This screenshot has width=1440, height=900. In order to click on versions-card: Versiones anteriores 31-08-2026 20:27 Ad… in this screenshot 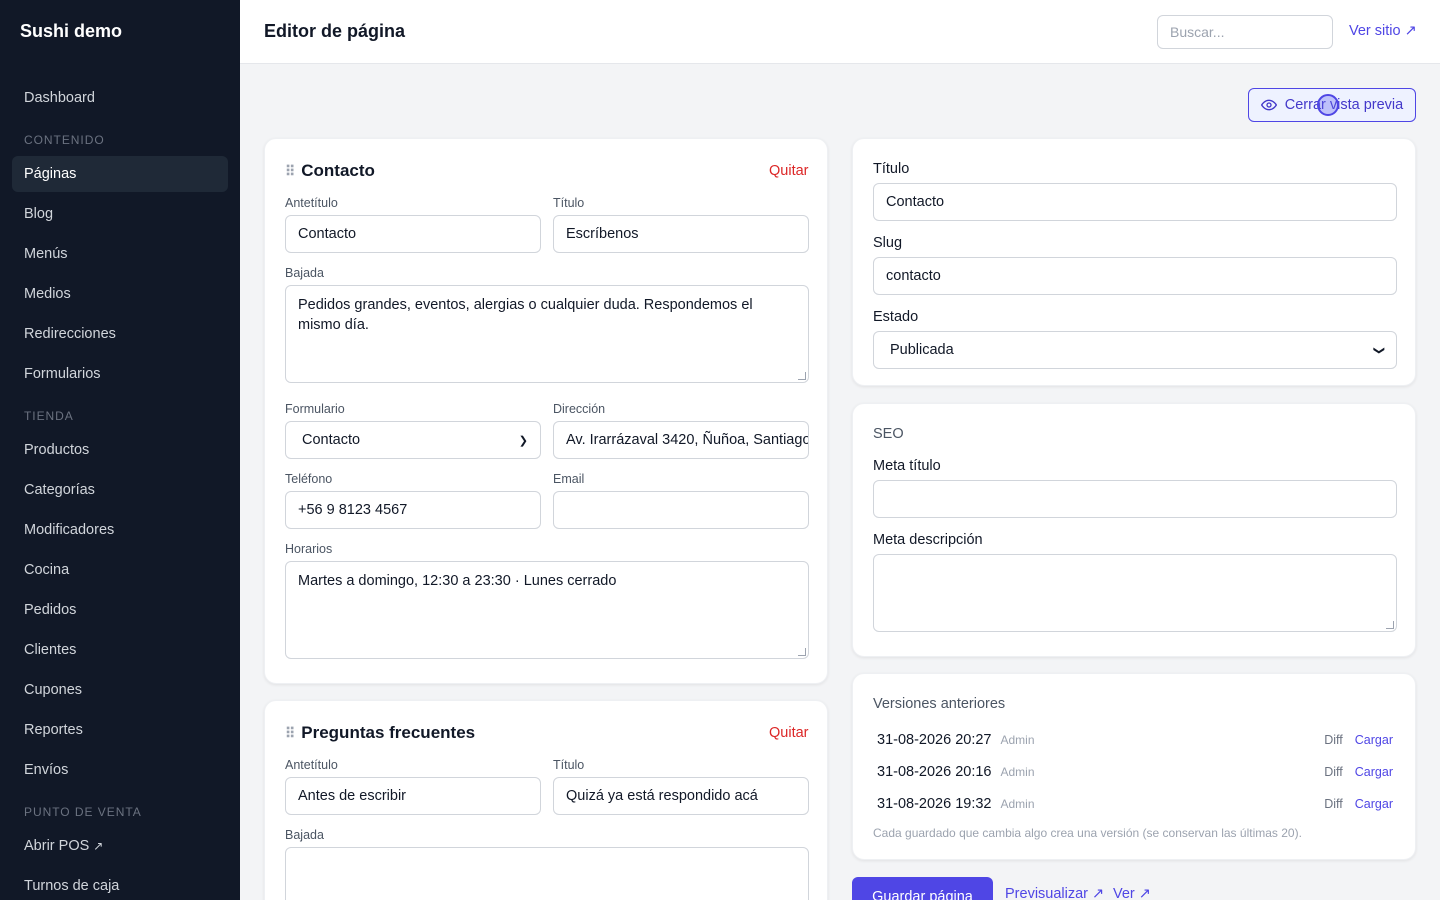, I will do `click(1134, 766)`.